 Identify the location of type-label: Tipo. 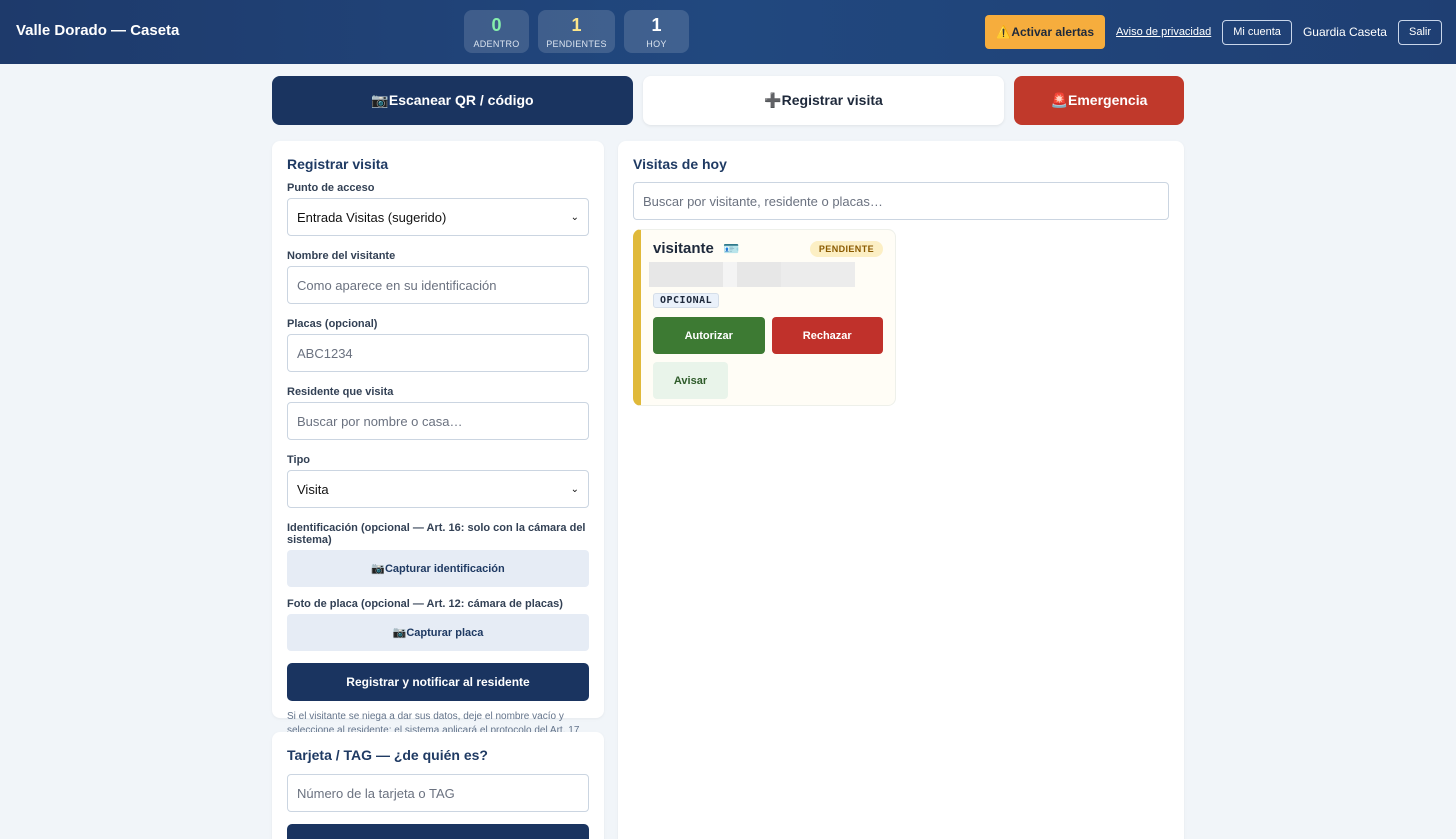
(299, 460).